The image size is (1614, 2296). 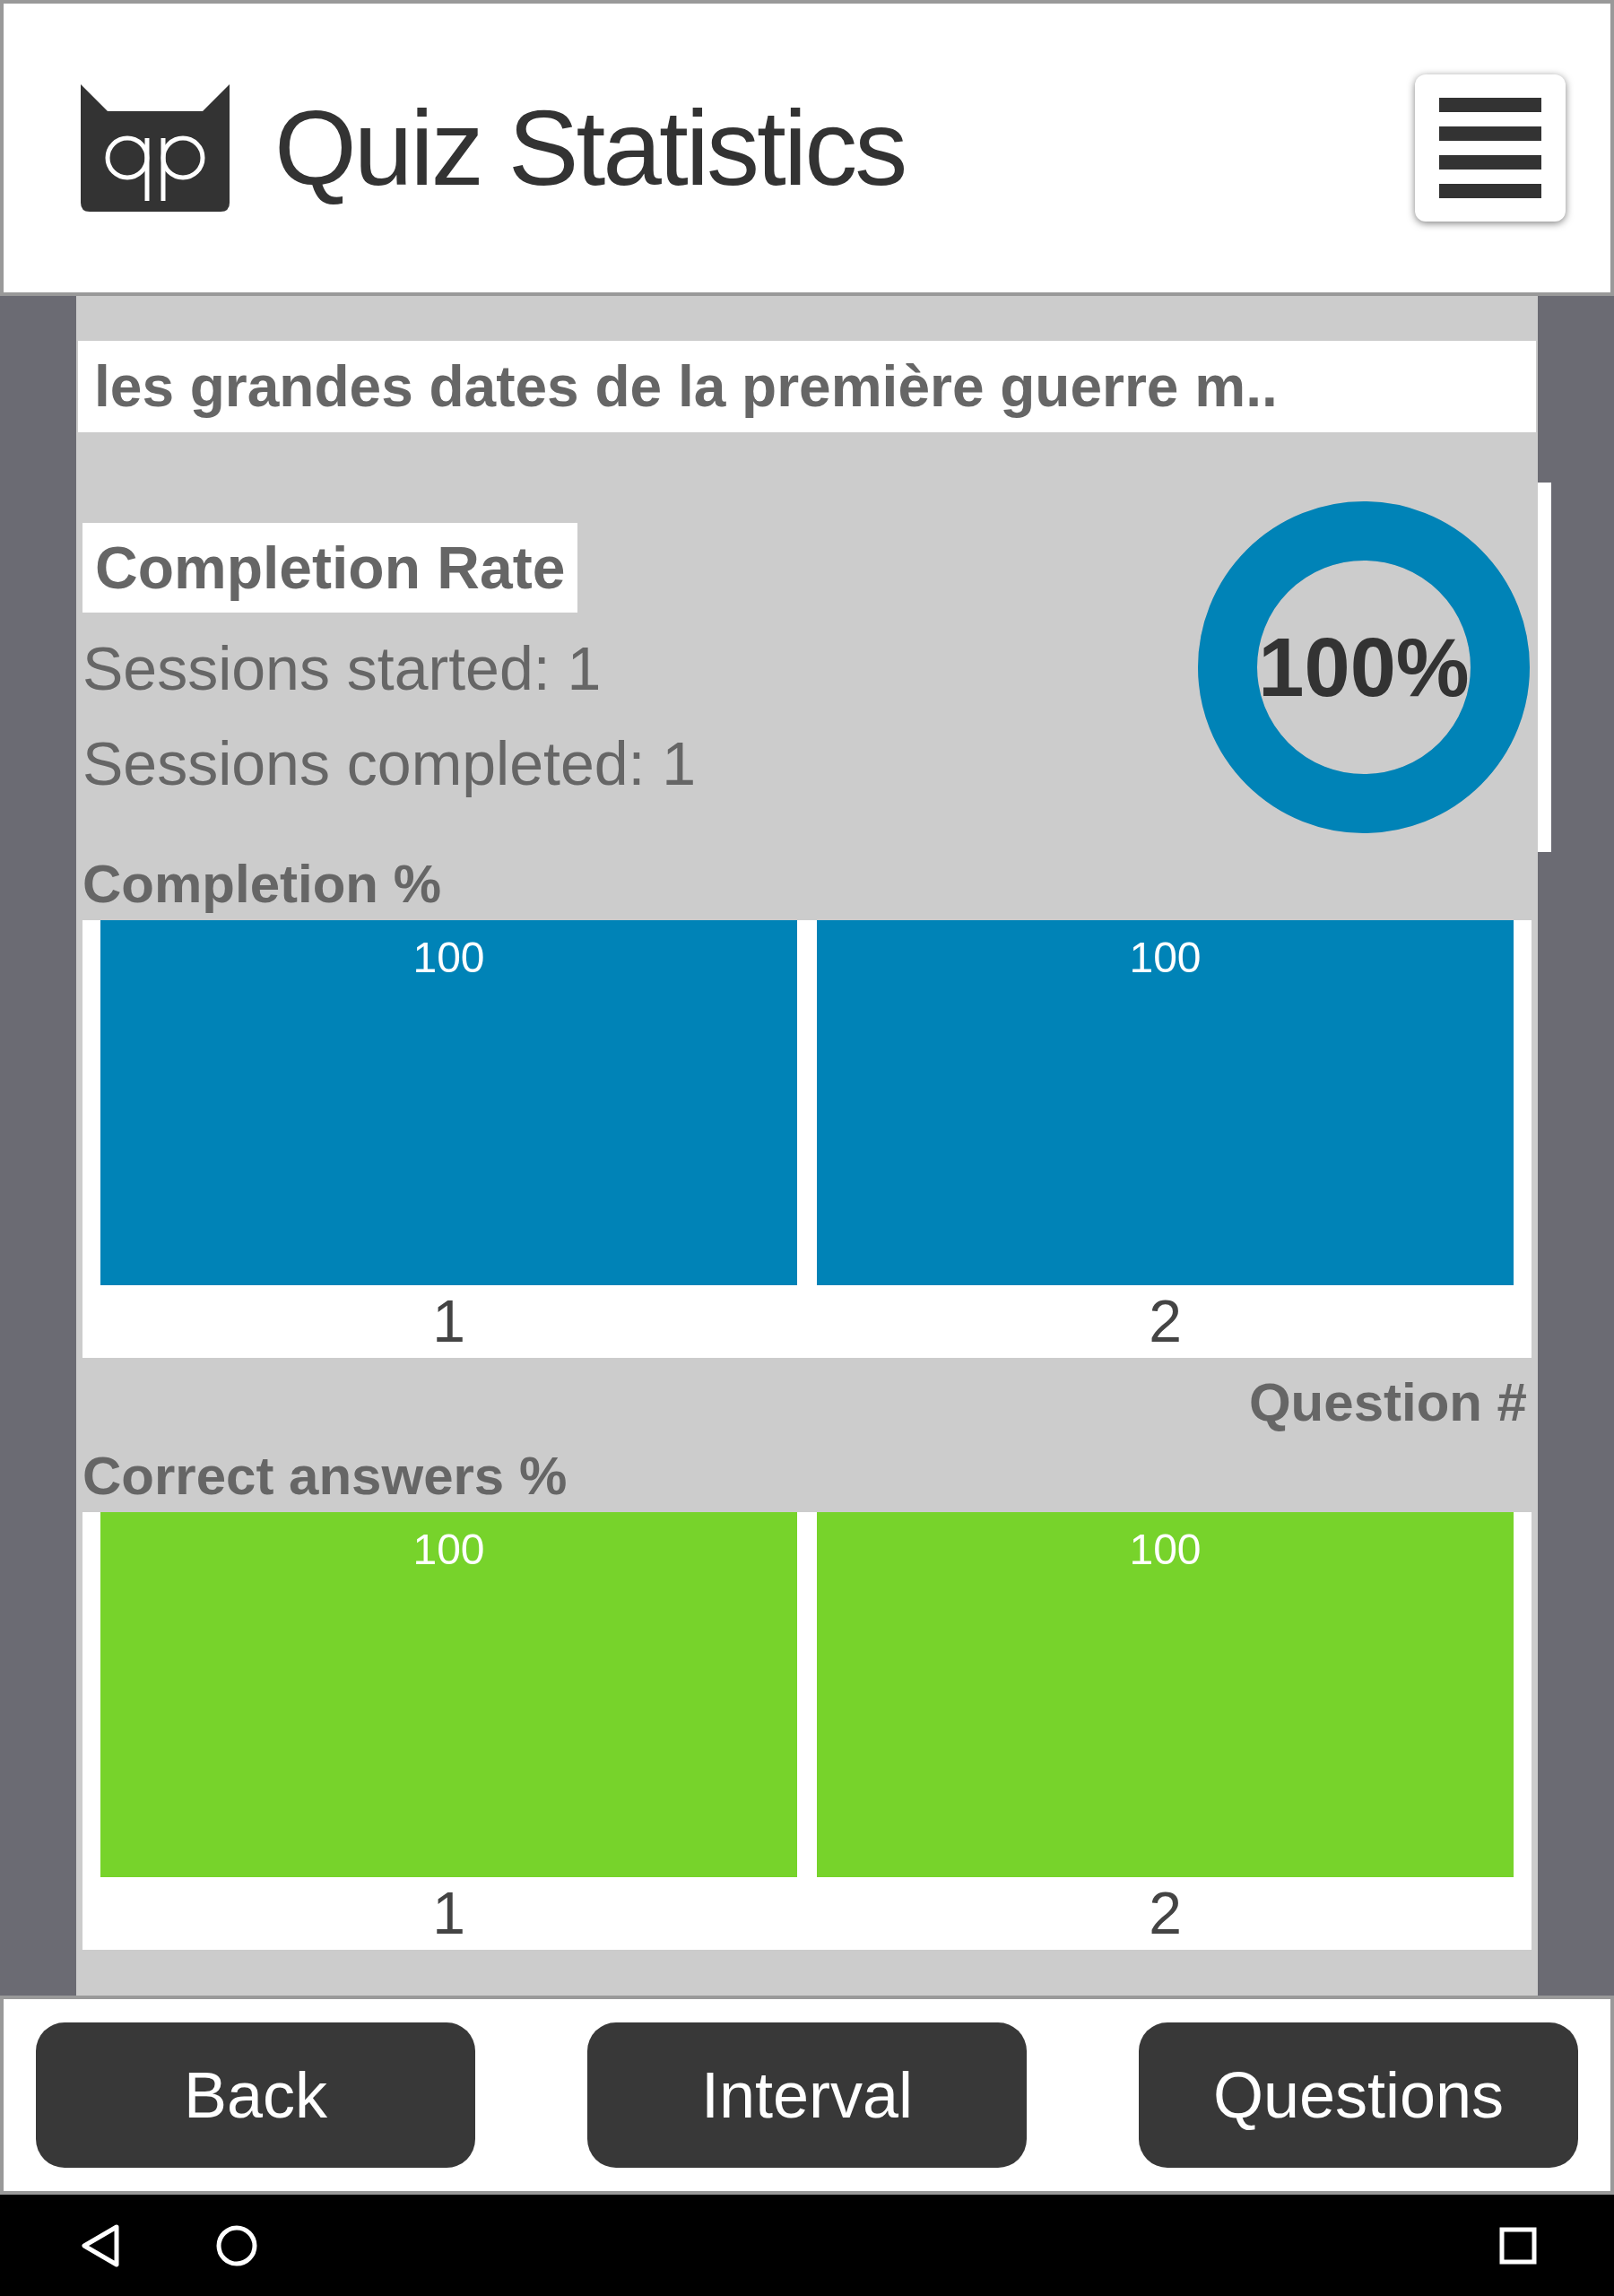 I want to click on percent-label: 100%, so click(x=1364, y=668).